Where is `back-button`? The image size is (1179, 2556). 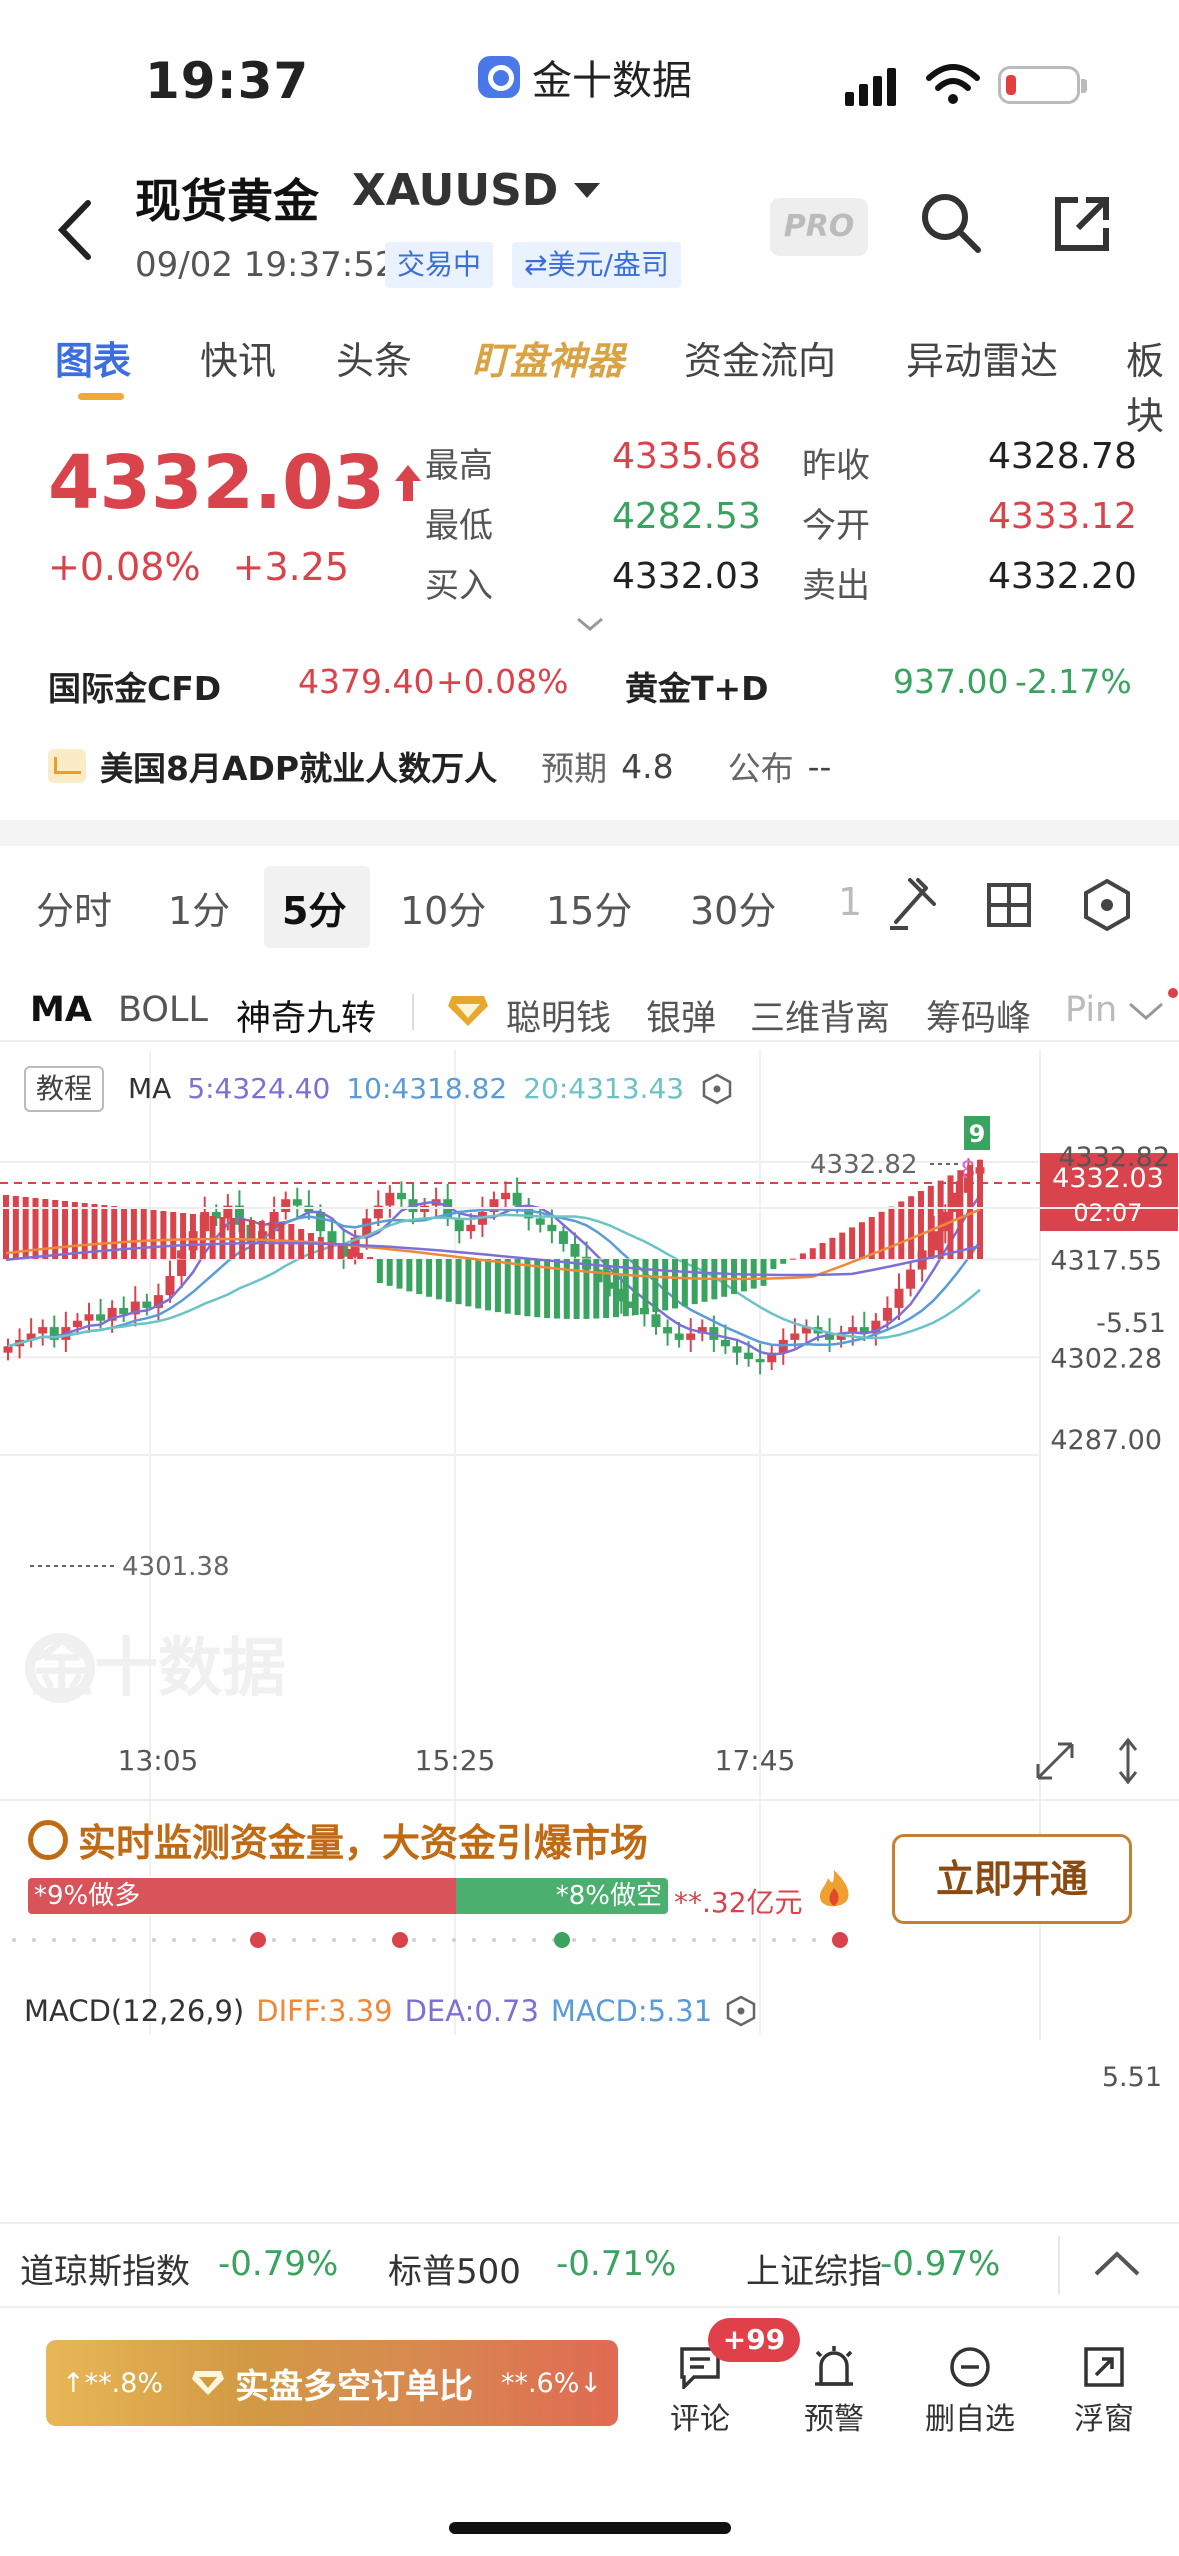
back-button is located at coordinates (75, 230).